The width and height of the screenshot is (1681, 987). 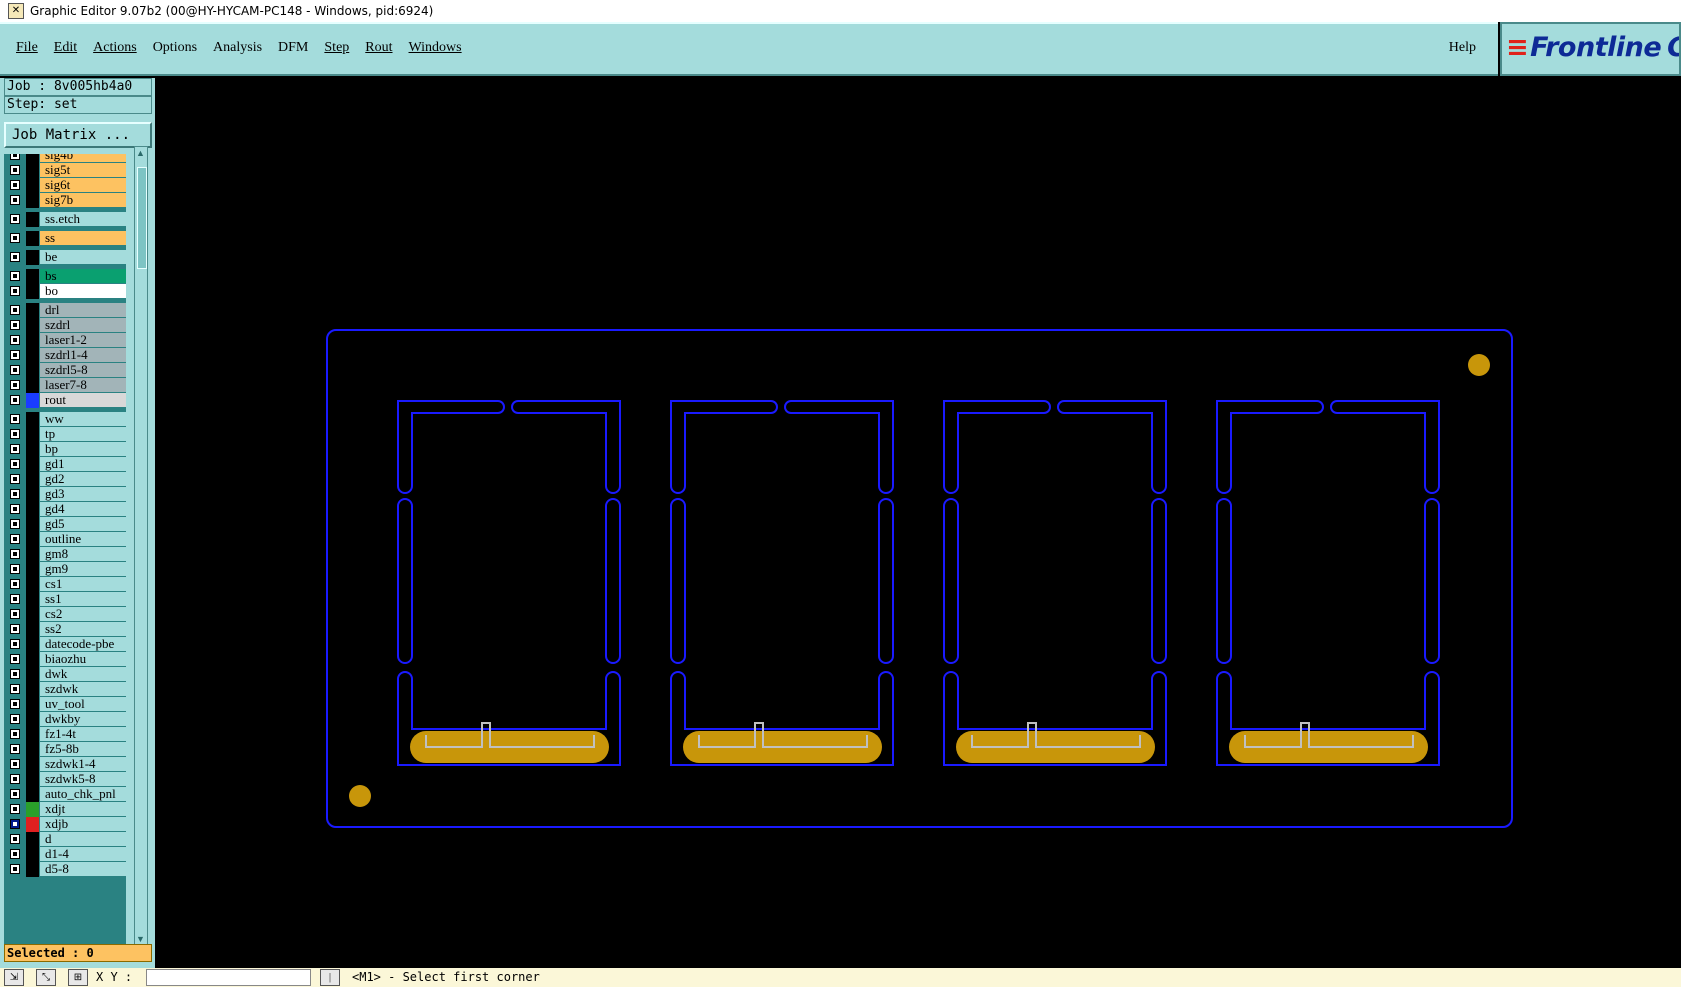 What do you see at coordinates (65, 276) in the screenshot?
I see `layer-row-bs: bs` at bounding box center [65, 276].